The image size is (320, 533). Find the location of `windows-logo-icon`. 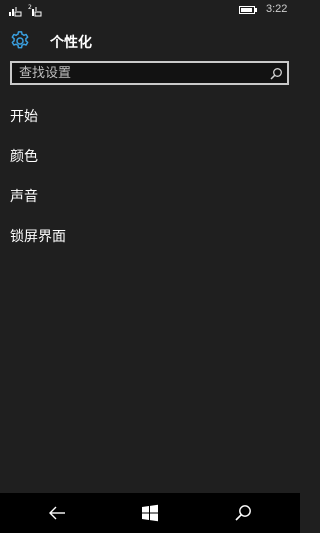

windows-logo-icon is located at coordinates (150, 513).